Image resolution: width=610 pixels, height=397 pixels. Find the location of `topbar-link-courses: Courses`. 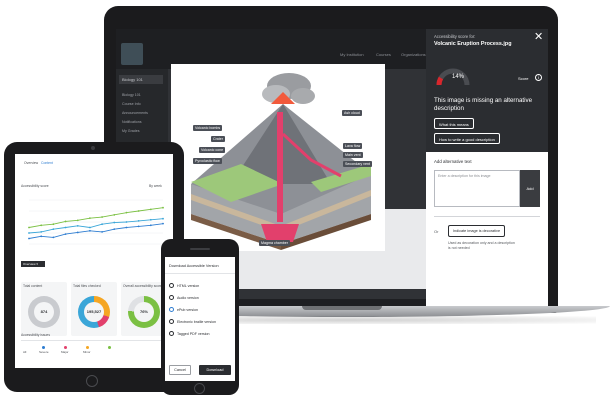

topbar-link-courses: Courses is located at coordinates (383, 54).